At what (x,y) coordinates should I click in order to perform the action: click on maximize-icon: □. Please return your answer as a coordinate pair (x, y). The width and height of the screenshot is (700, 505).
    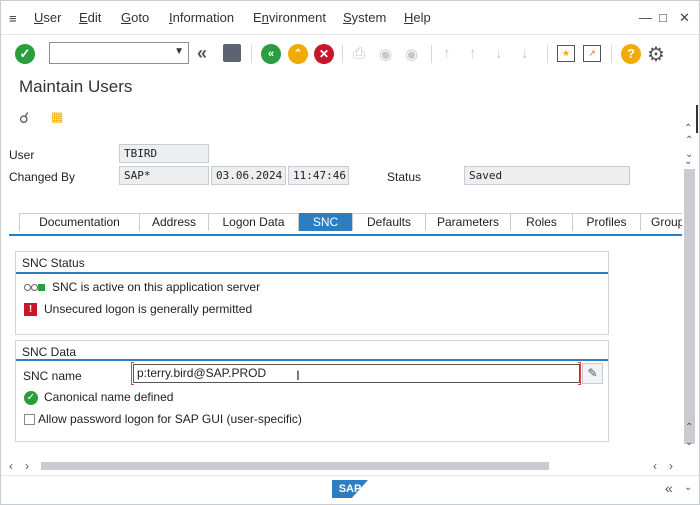
    Looking at the image, I should click on (663, 17).